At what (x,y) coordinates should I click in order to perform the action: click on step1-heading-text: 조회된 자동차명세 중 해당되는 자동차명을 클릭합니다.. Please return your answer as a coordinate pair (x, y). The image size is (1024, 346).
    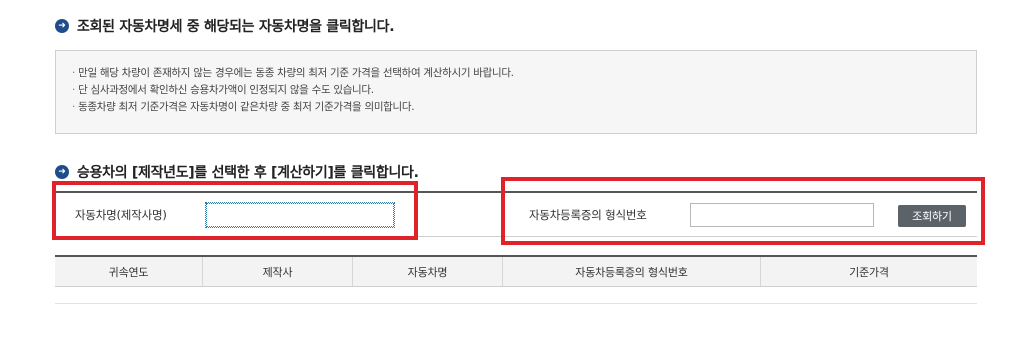
    Looking at the image, I should click on (236, 27).